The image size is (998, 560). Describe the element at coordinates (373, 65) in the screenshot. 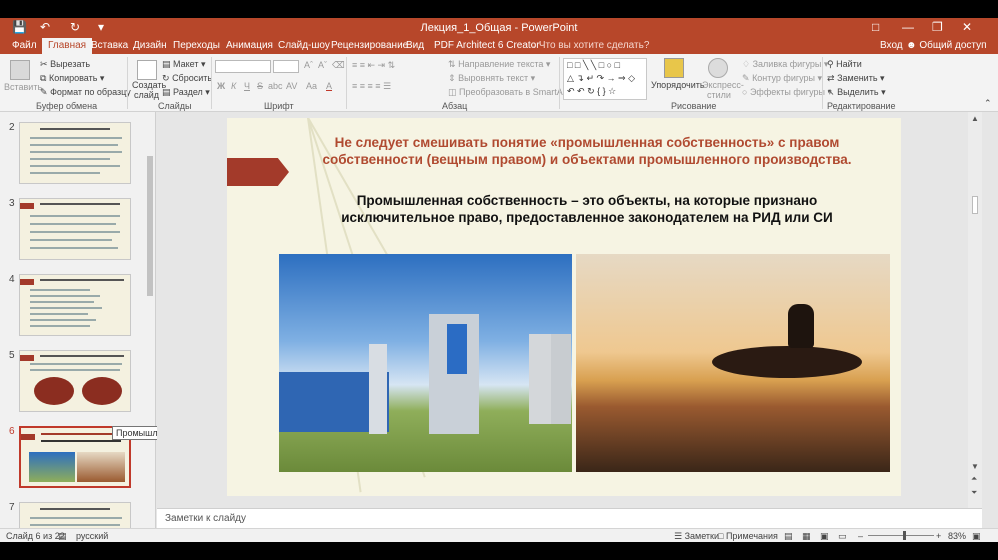

I see `bullets-icon: ≡ ≡ ⇤ ⇥ ⇅` at that location.